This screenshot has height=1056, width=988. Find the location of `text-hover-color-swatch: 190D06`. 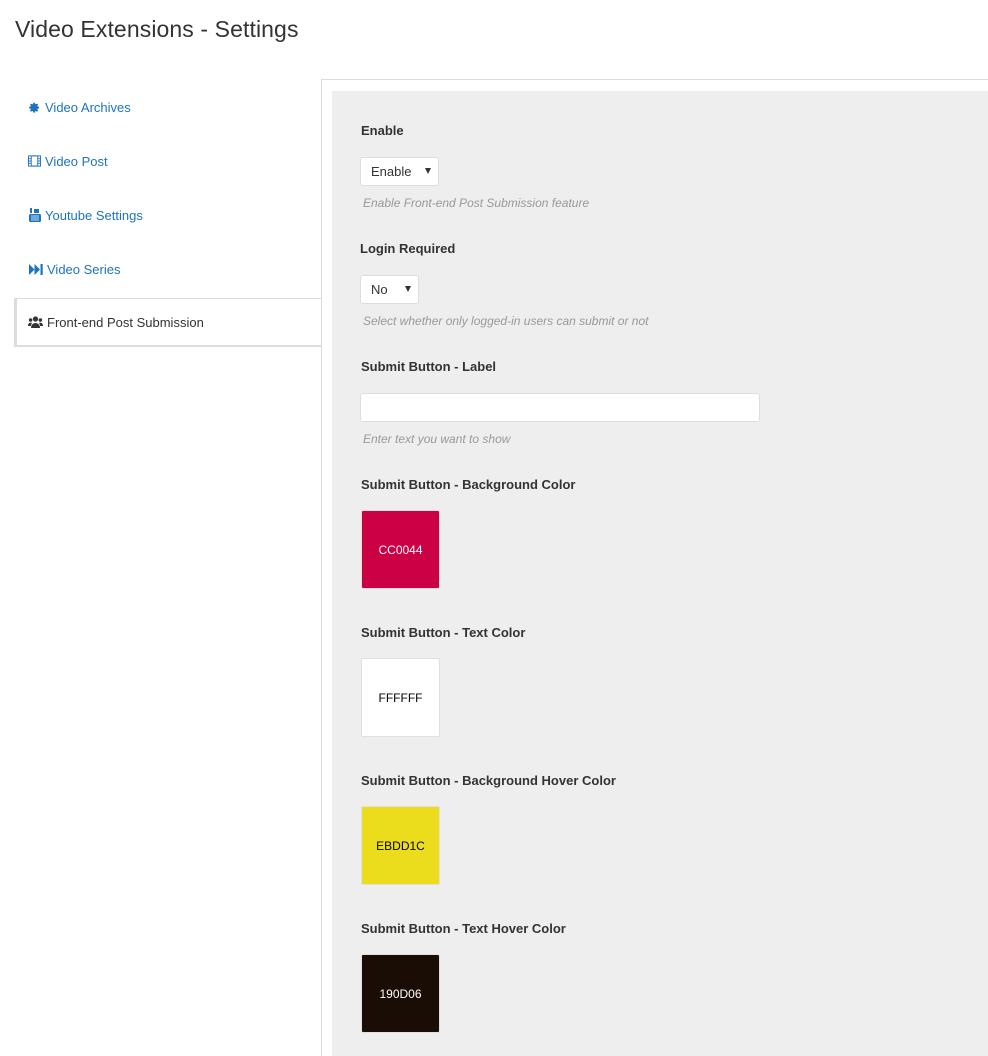

text-hover-color-swatch: 190D06 is located at coordinates (400, 993).